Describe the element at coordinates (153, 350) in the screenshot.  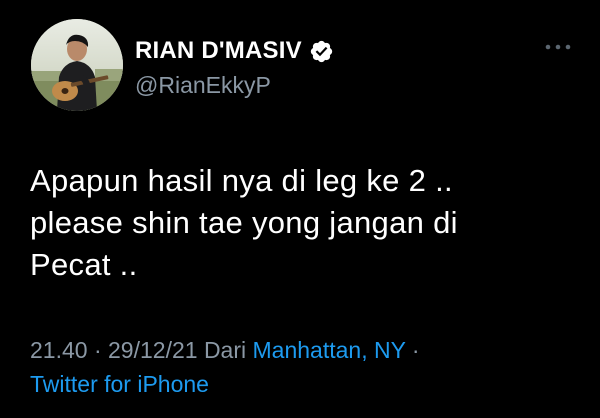
I see `tweet-date: 29/12/21` at that location.